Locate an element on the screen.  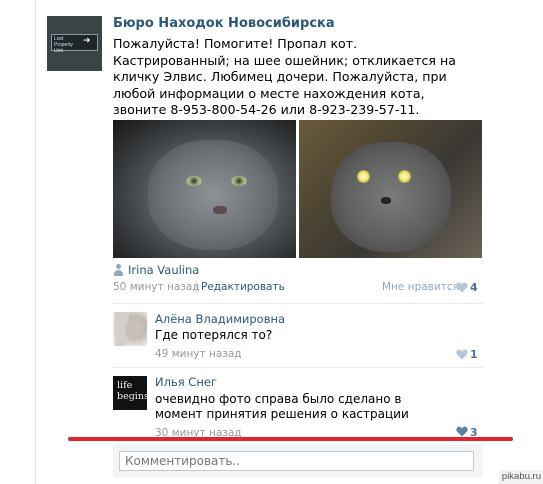
highlight-underline is located at coordinates (290, 439).